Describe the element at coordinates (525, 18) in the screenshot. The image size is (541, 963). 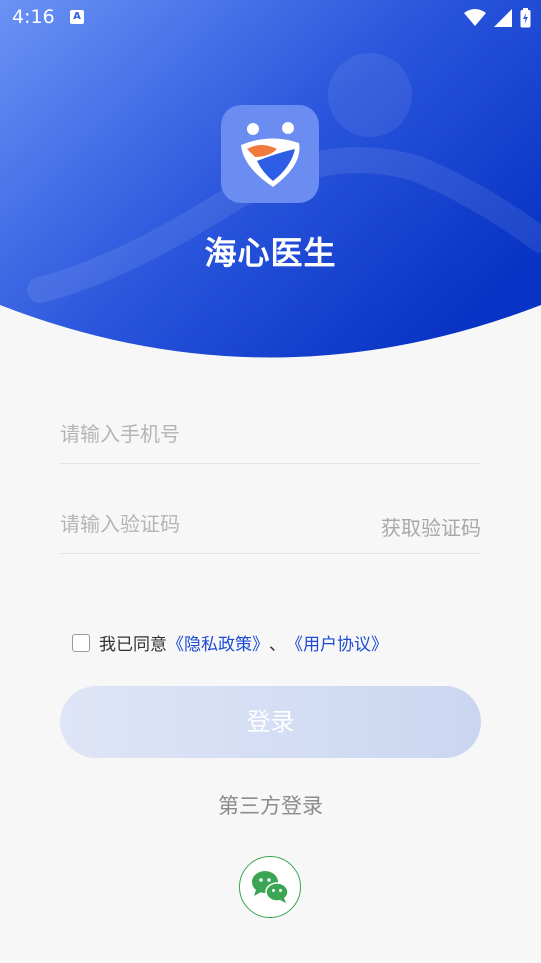
I see `battery-icon` at that location.